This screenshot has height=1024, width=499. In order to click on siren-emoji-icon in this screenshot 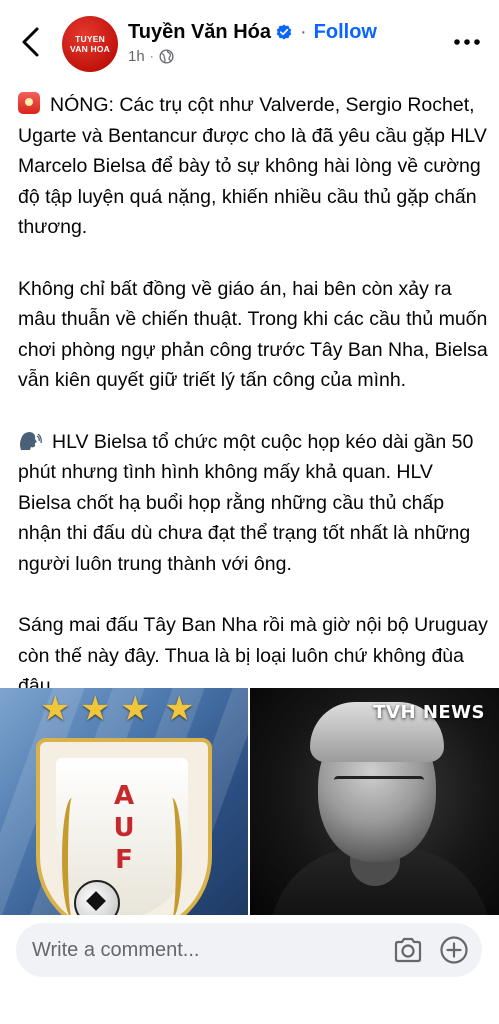, I will do `click(29, 103)`.